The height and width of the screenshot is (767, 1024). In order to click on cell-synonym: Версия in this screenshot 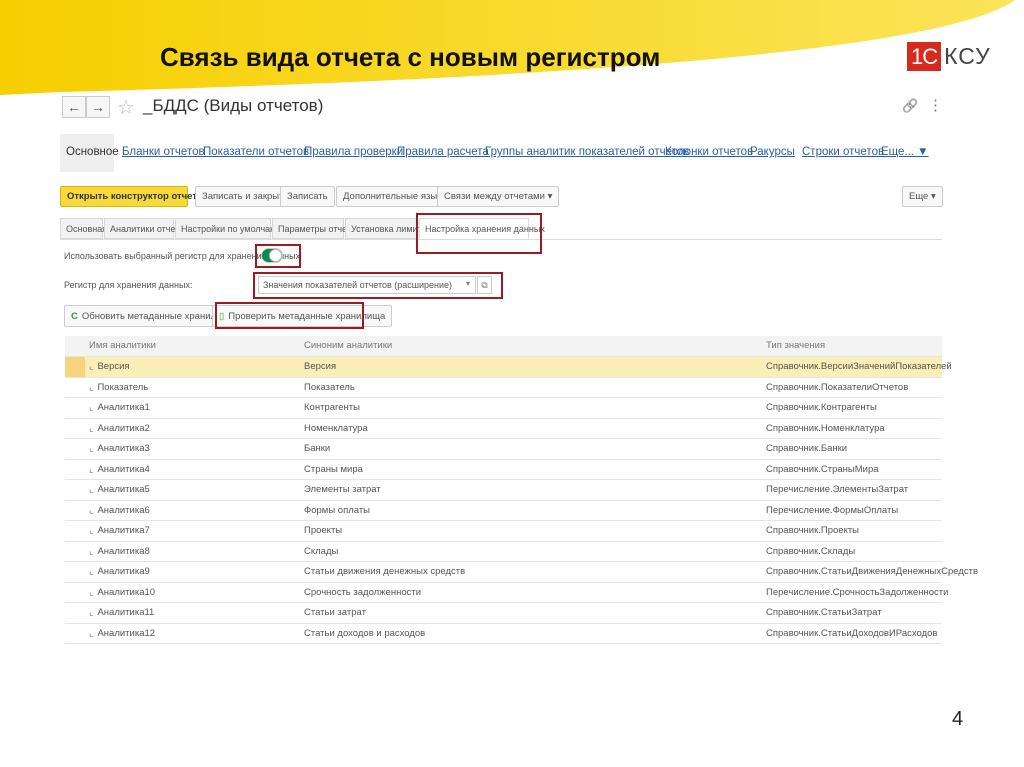, I will do `click(320, 367)`.